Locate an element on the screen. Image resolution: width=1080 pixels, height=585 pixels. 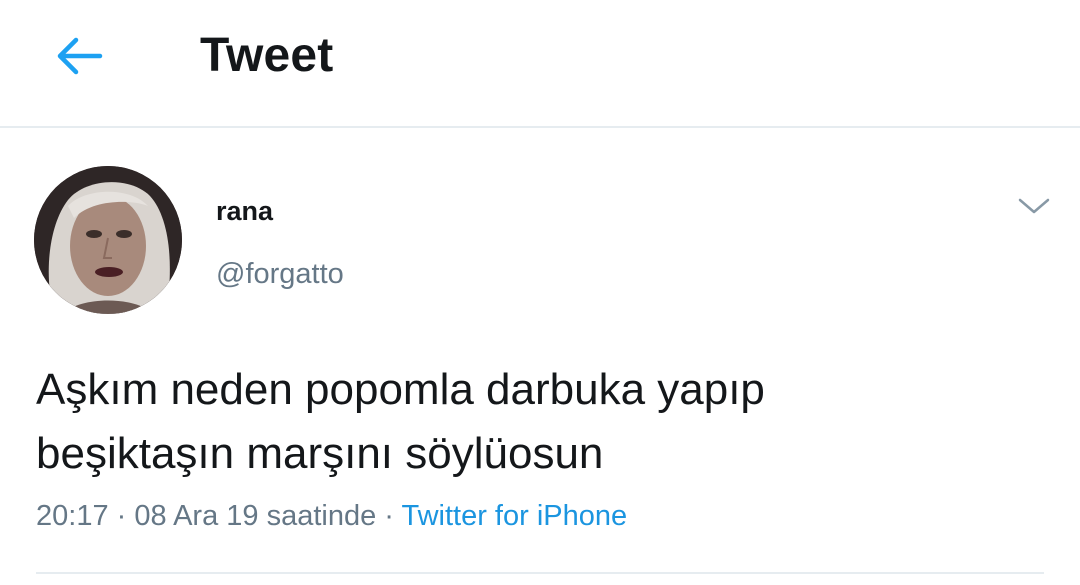
tweet-text-line: beşiktaşın marşını söylüosun is located at coordinates (320, 453).